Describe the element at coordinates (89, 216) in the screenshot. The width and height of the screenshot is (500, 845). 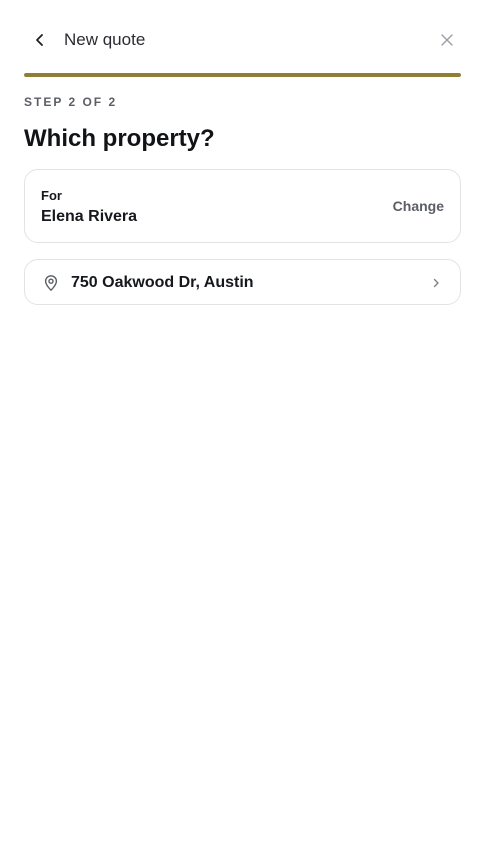
I see `customer-name: Elena Rivera` at that location.